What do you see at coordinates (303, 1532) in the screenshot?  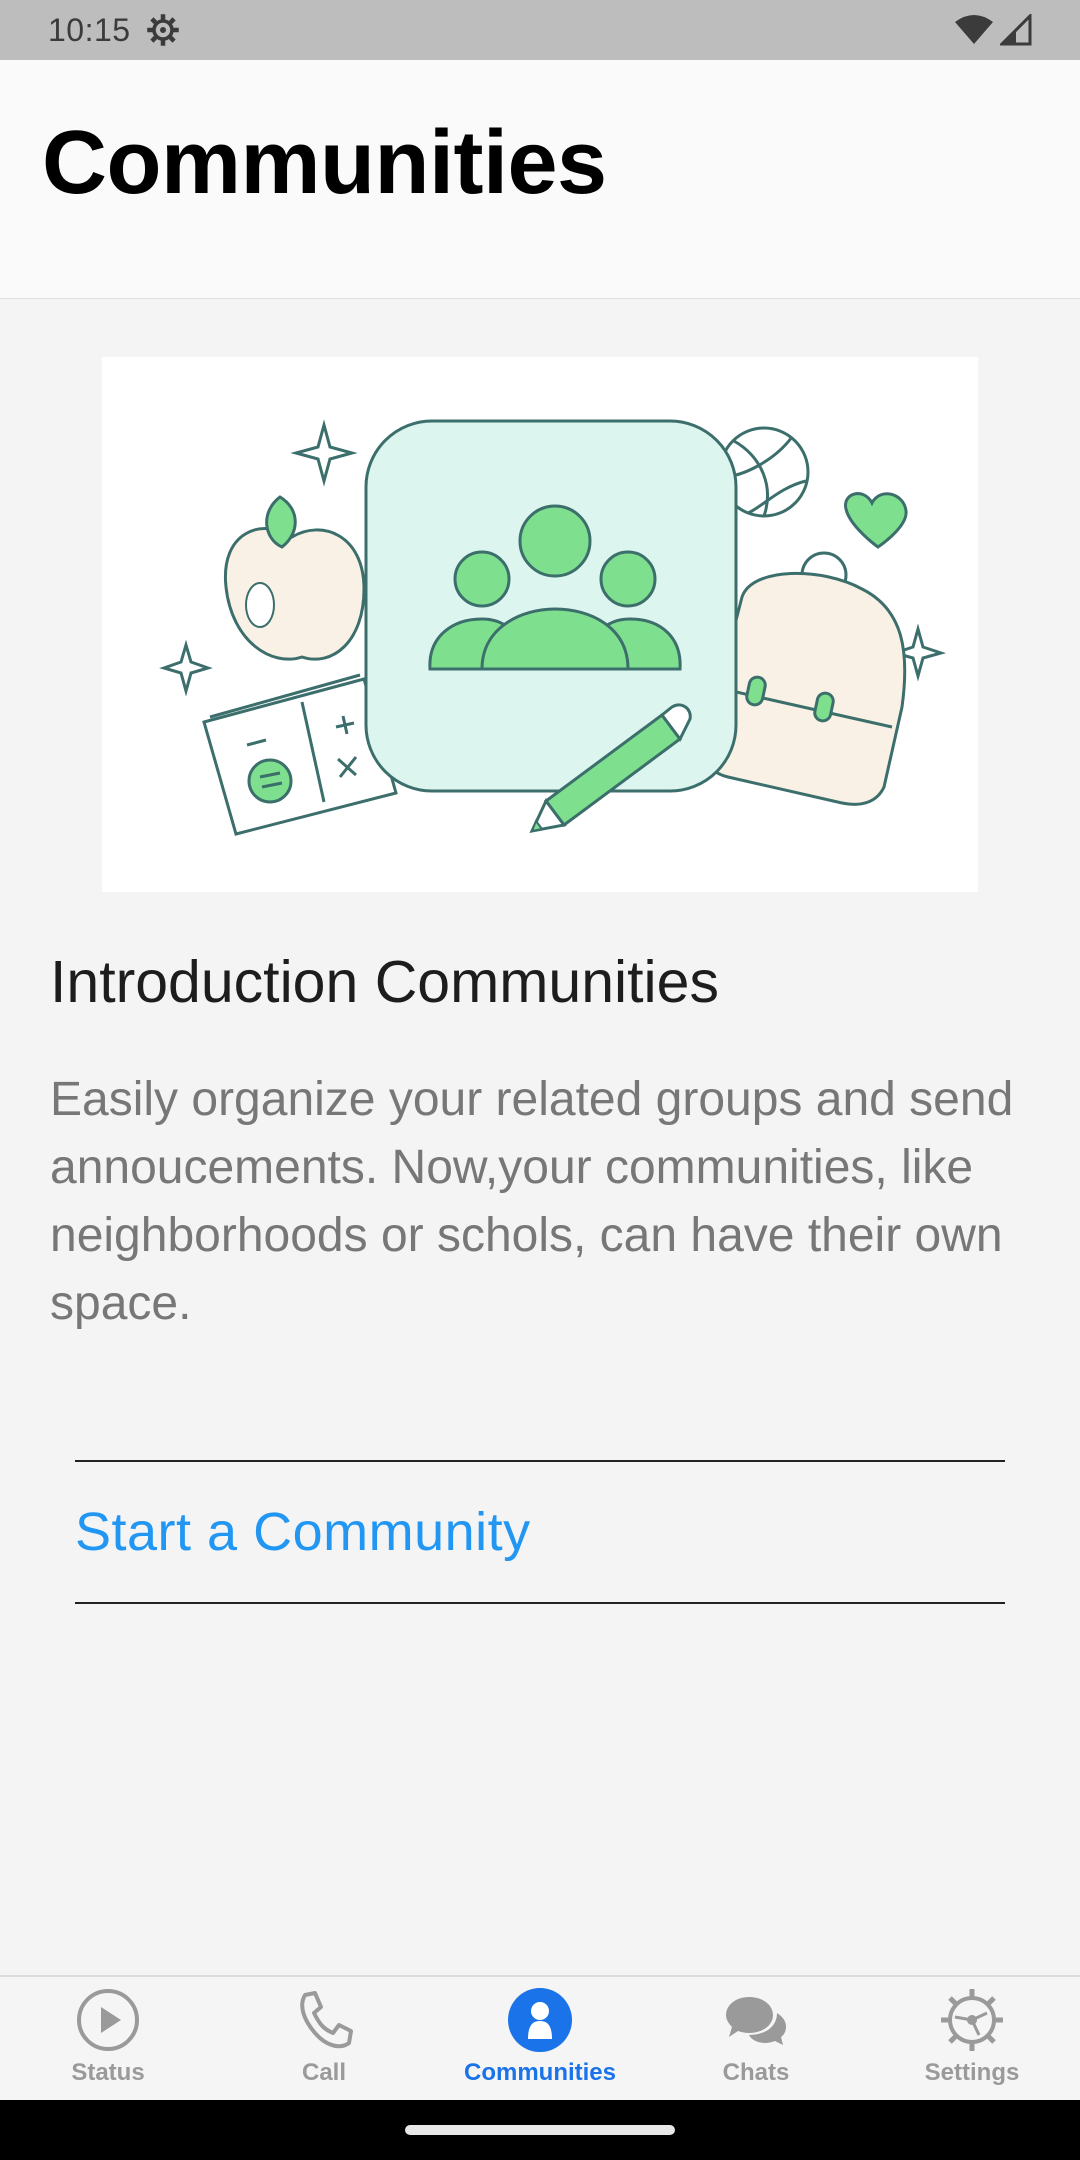 I see `start-community-label: Start a Community` at bounding box center [303, 1532].